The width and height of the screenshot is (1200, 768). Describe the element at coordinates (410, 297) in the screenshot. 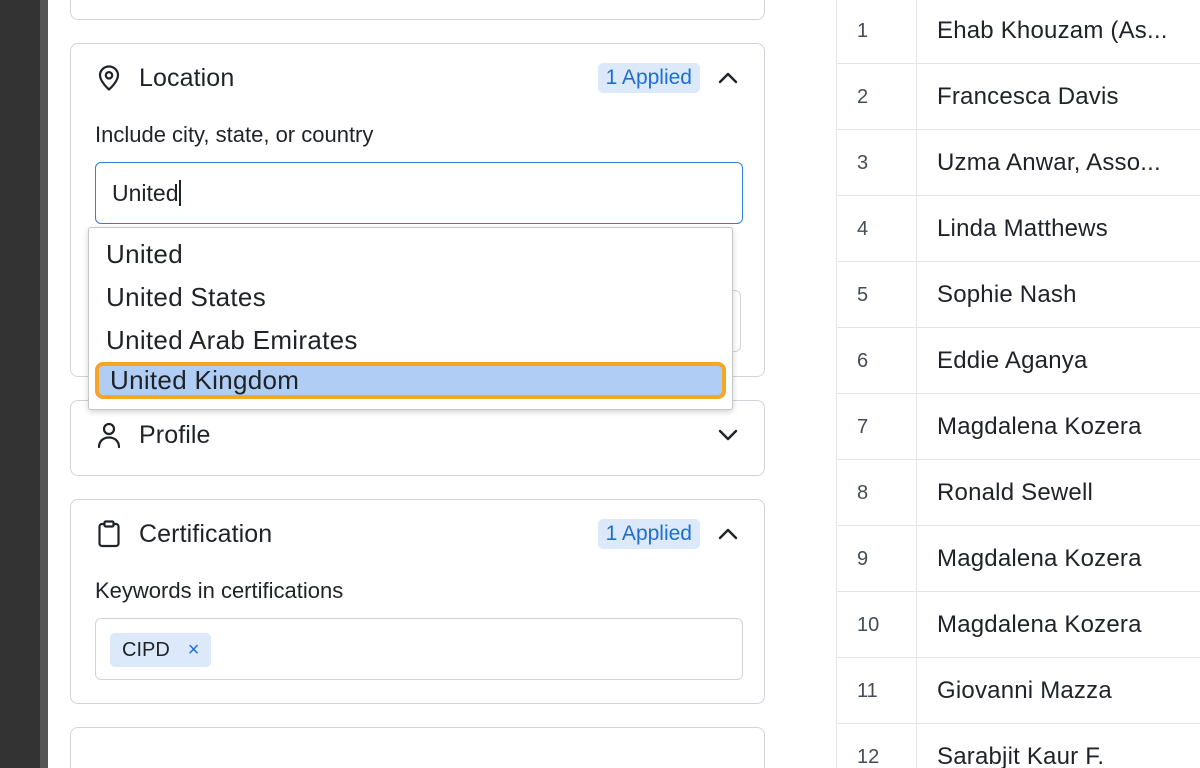

I see `suggestion-option: United States` at that location.